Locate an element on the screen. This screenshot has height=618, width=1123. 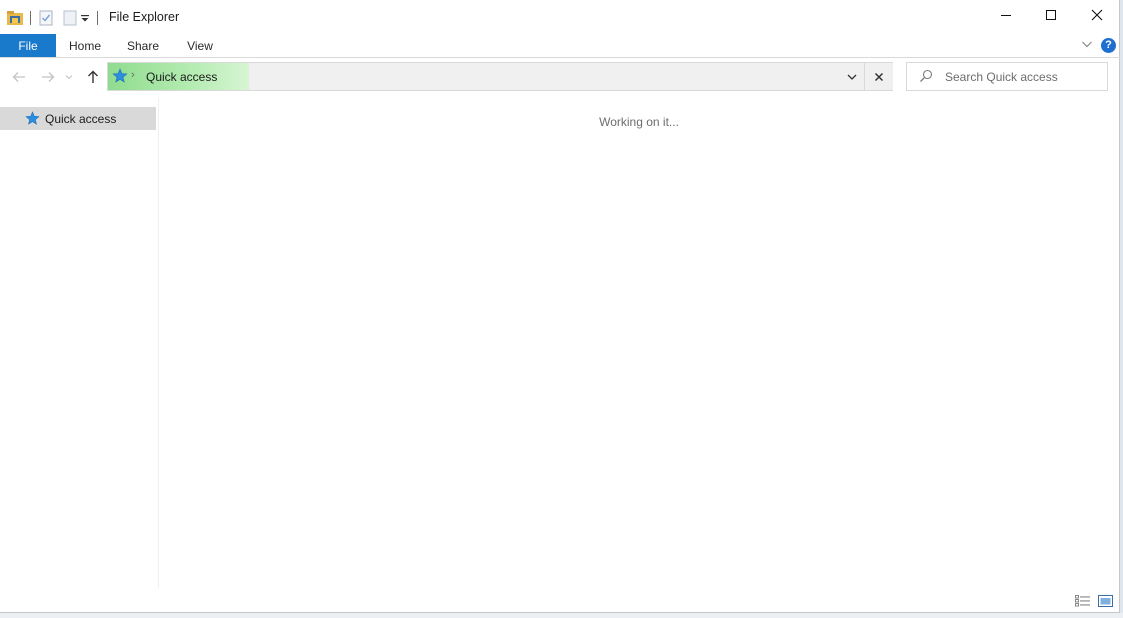
properties-checkbox-icon is located at coordinates (46, 18).